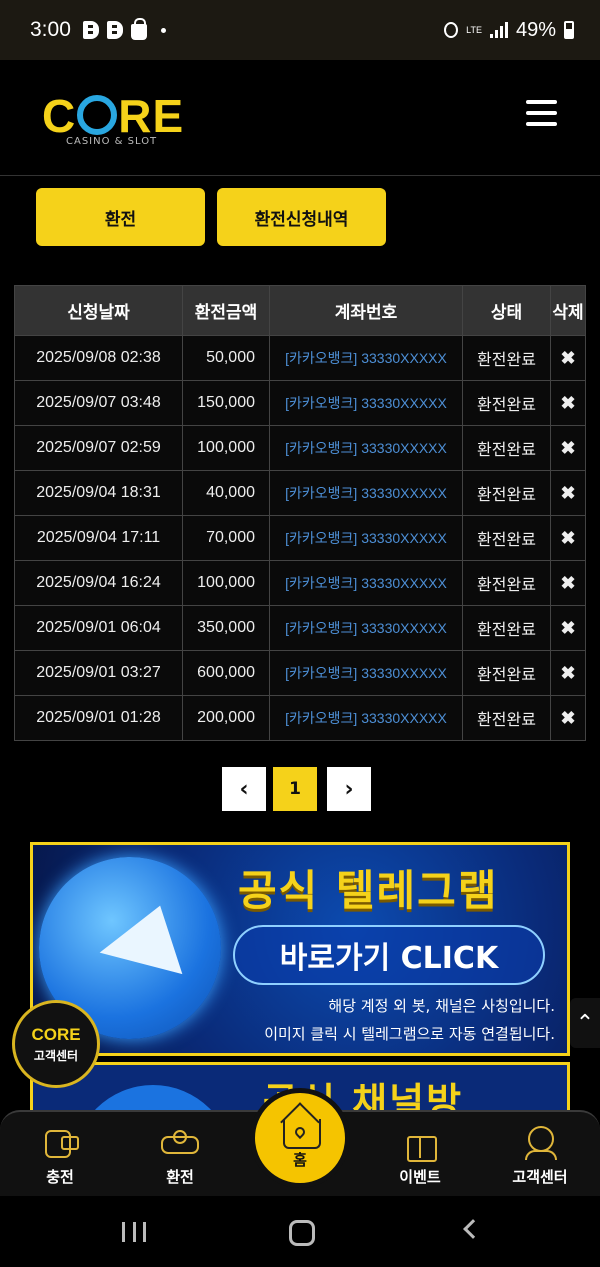 This screenshot has width=600, height=1267. What do you see at coordinates (134, 1232) in the screenshot?
I see `recents-icon` at bounding box center [134, 1232].